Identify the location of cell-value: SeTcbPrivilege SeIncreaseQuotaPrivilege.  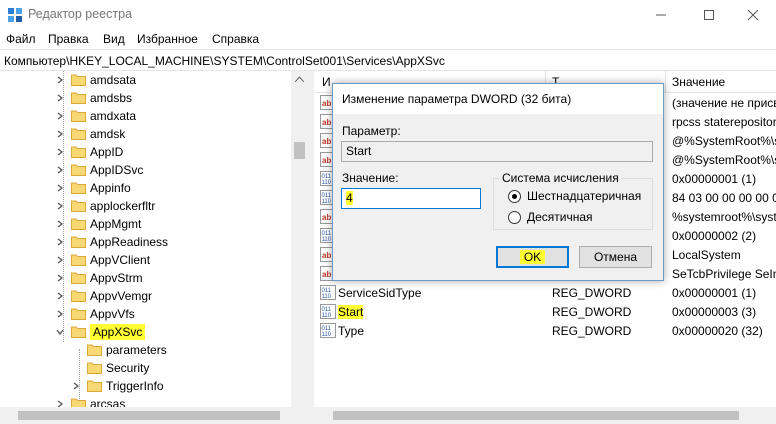
(724, 274).